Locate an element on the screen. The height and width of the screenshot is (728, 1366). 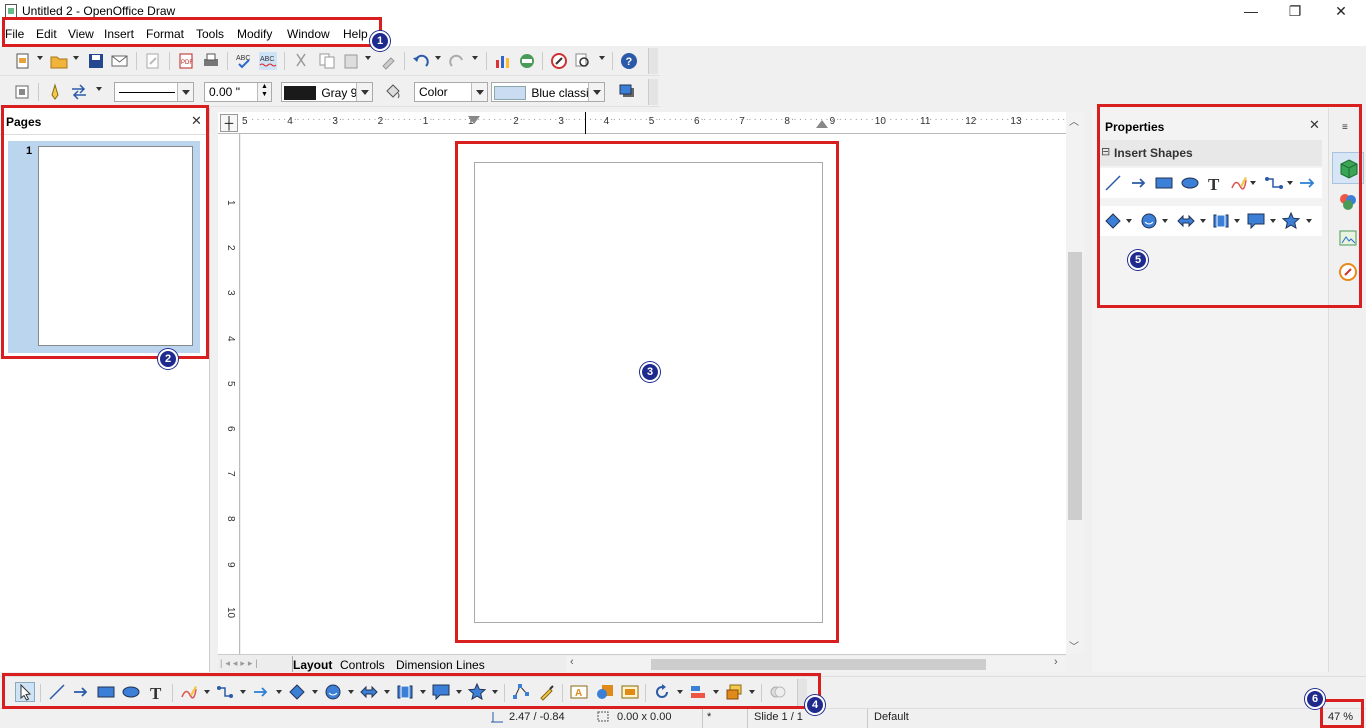
gallery-icon is located at coordinates (527, 61).